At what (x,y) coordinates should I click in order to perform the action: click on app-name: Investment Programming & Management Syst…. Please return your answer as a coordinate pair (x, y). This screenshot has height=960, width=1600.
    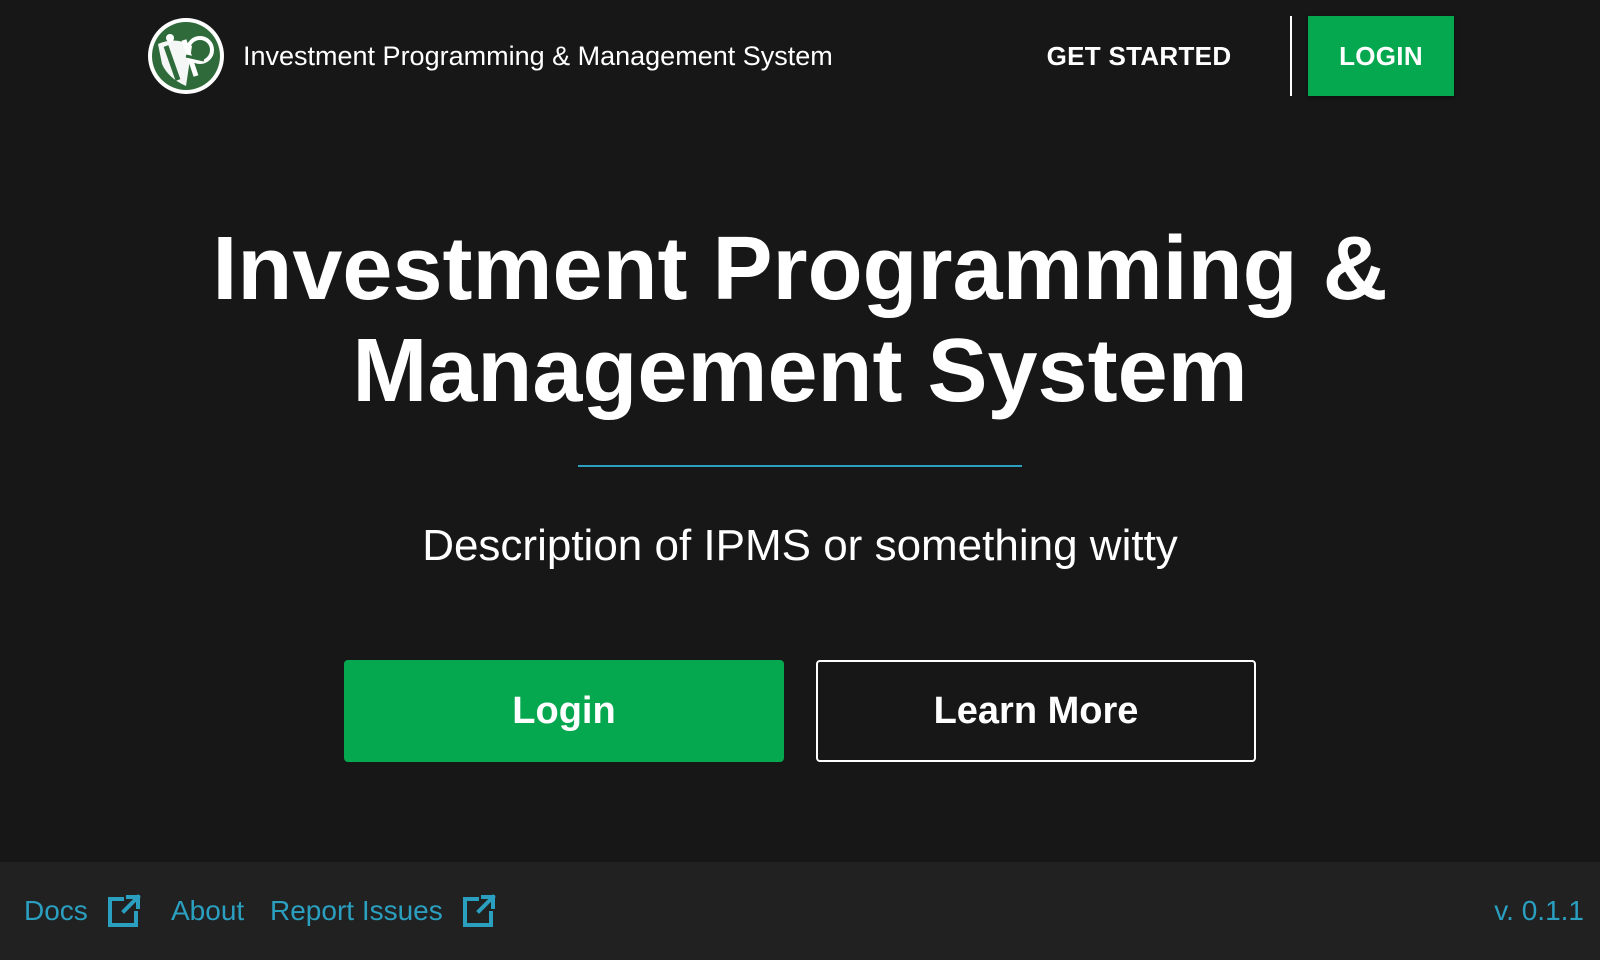
    Looking at the image, I should click on (538, 56).